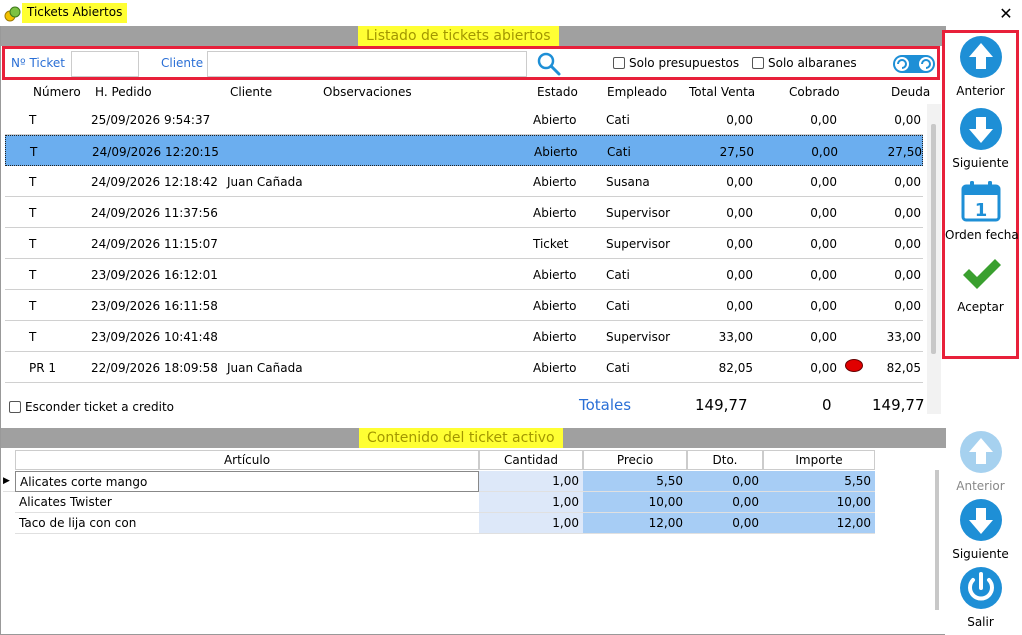  Describe the element at coordinates (819, 460) in the screenshot. I see `col-amount: Importe` at that location.